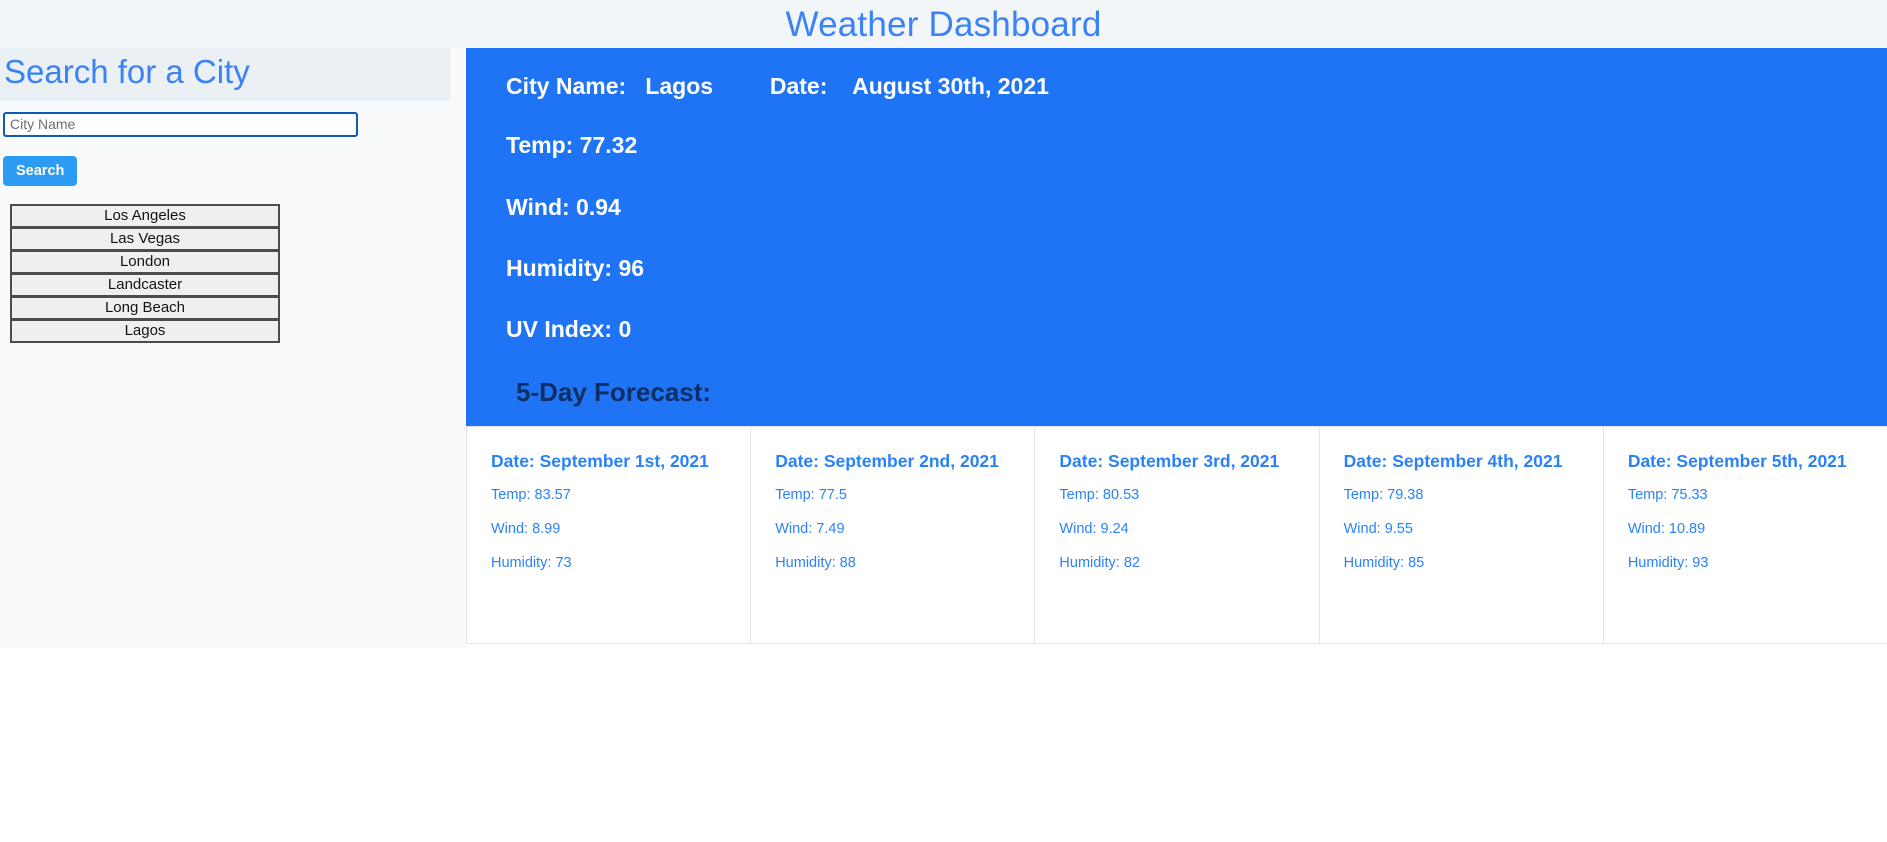  I want to click on date-label: Date:, so click(798, 86).